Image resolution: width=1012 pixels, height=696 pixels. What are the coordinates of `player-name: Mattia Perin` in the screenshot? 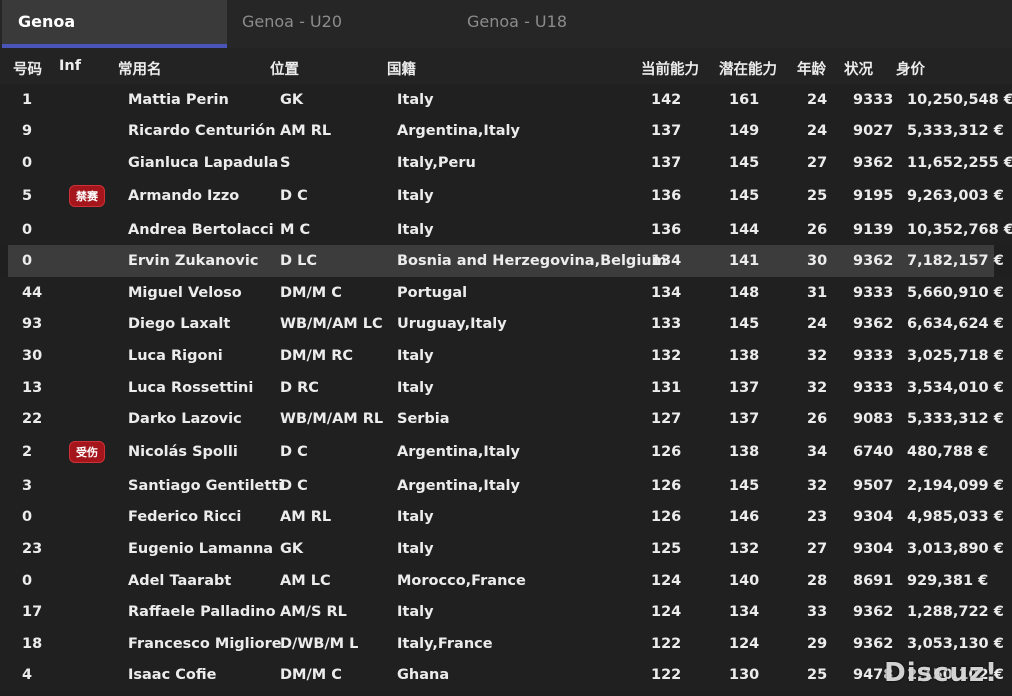 It's located at (178, 99).